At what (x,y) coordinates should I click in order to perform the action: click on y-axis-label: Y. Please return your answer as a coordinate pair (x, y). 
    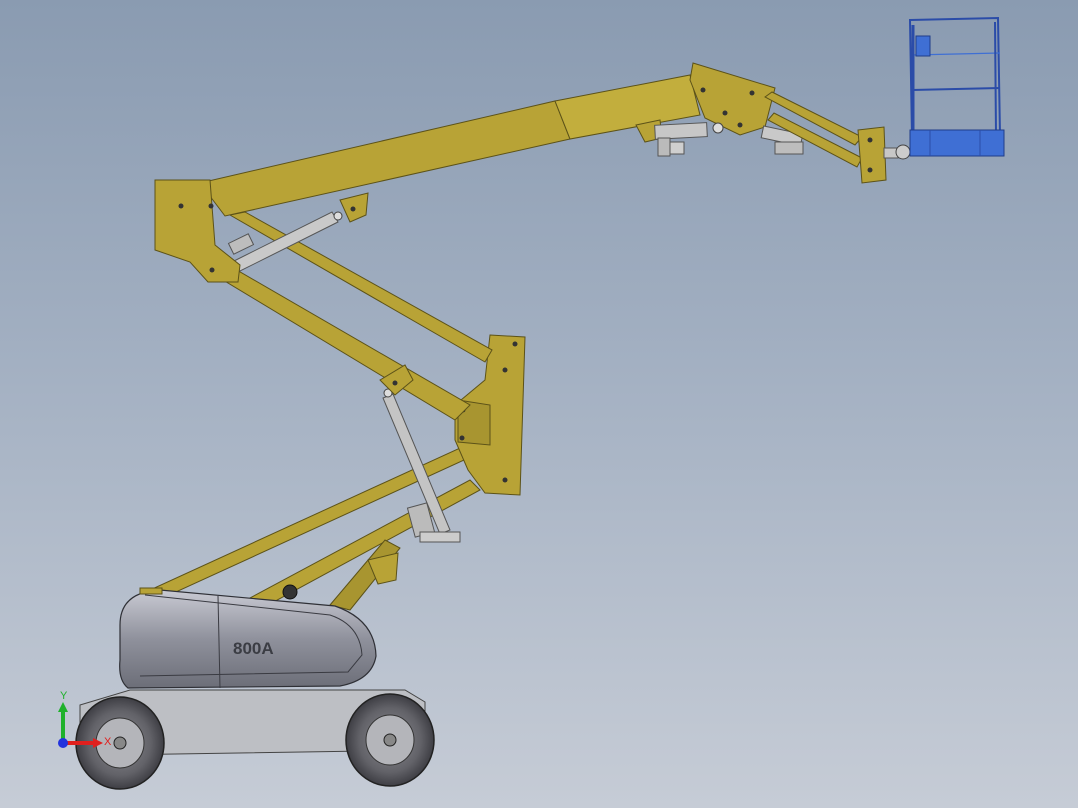
    Looking at the image, I should click on (64, 696).